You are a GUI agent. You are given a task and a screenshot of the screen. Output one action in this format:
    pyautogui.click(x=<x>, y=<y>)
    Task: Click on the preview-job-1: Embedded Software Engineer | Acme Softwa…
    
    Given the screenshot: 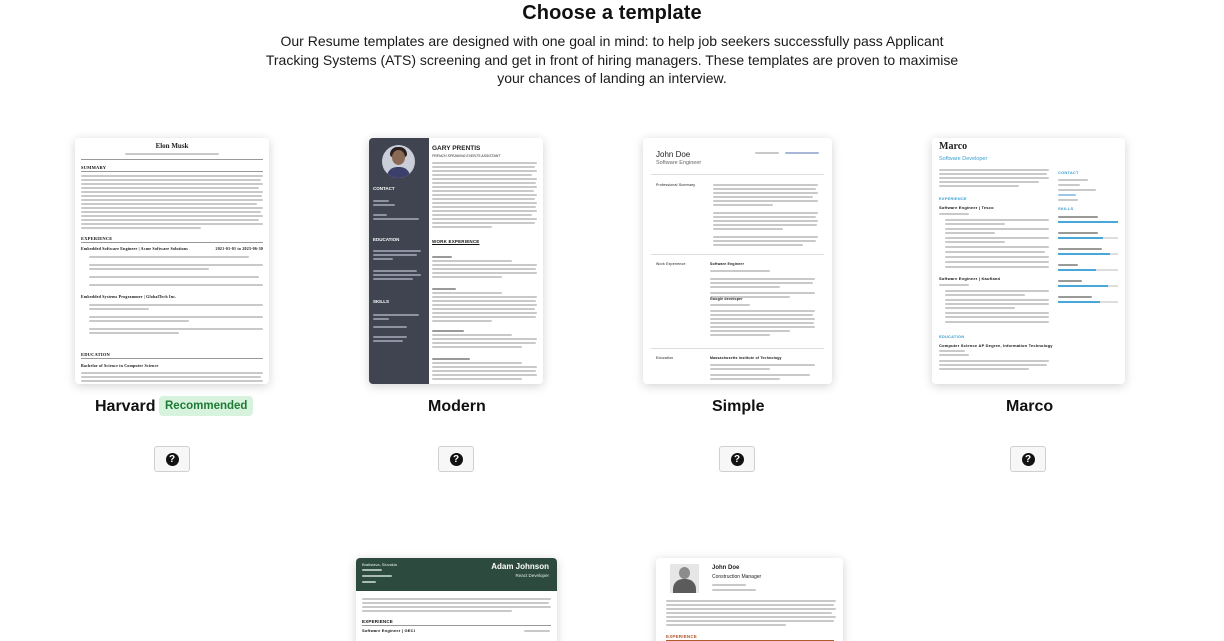 What is the action you would take?
    pyautogui.click(x=135, y=248)
    